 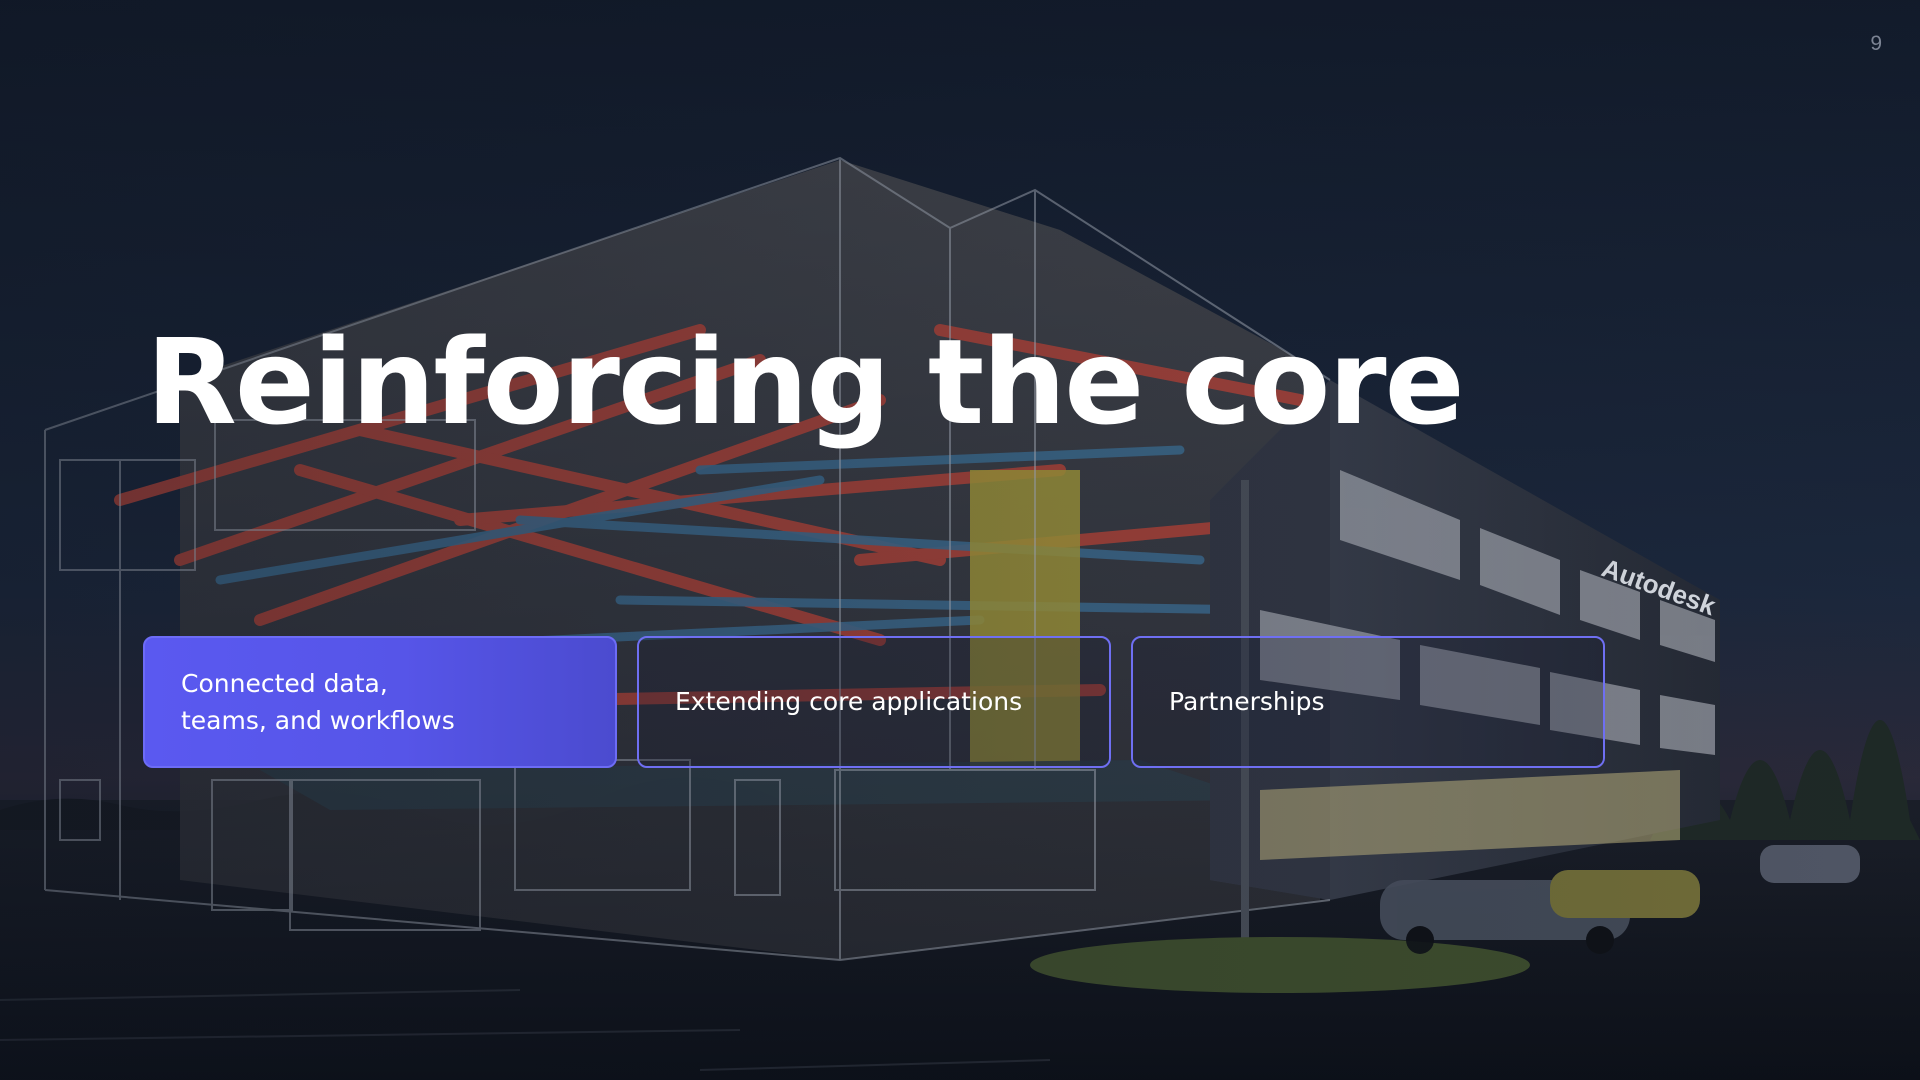 I want to click on slide-title: Reinforcing the core, so click(x=805, y=382).